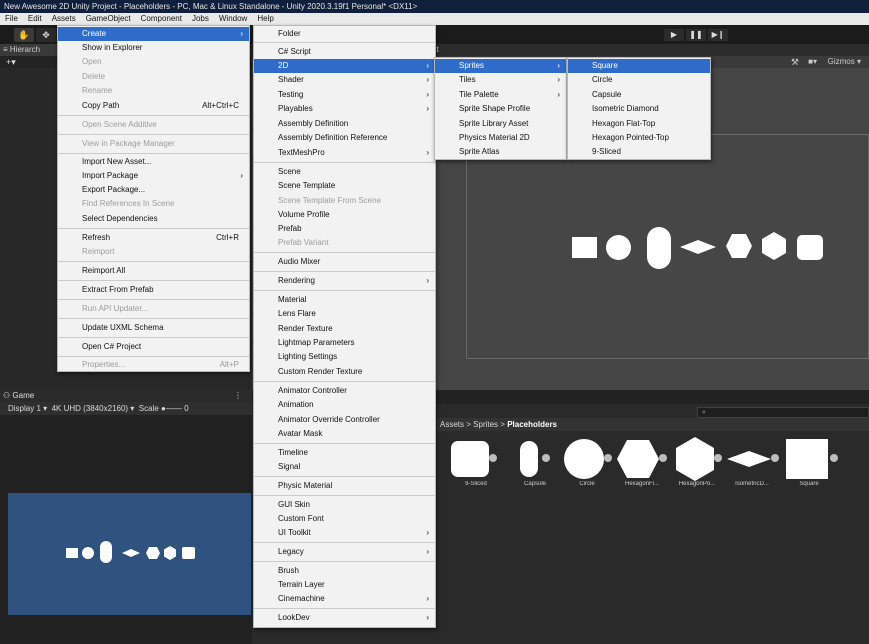 This screenshot has width=869, height=644. I want to click on breadcrumb-assets: Assets, so click(452, 424).